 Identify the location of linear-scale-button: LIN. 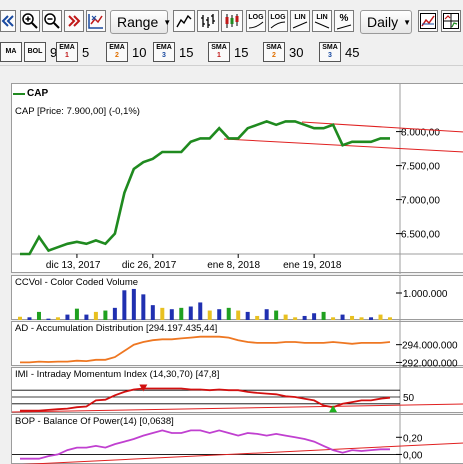
(300, 21).